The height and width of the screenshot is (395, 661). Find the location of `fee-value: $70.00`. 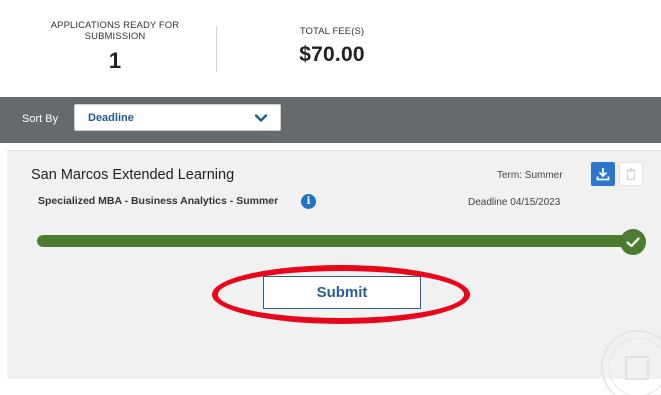

fee-value: $70.00 is located at coordinates (332, 54).